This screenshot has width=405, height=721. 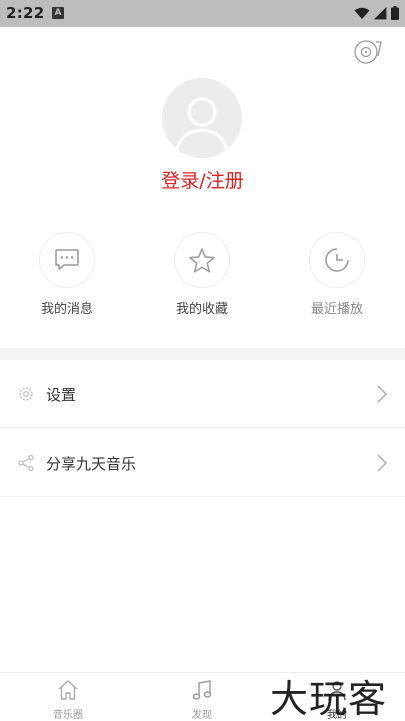 I want to click on music-note-icon, so click(x=202, y=690).